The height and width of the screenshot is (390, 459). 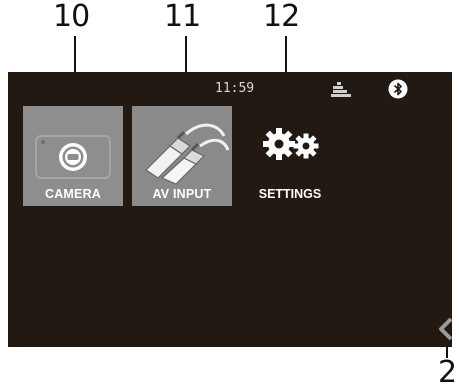 What do you see at coordinates (187, 154) in the screenshot?
I see `rca-cable-icon` at bounding box center [187, 154].